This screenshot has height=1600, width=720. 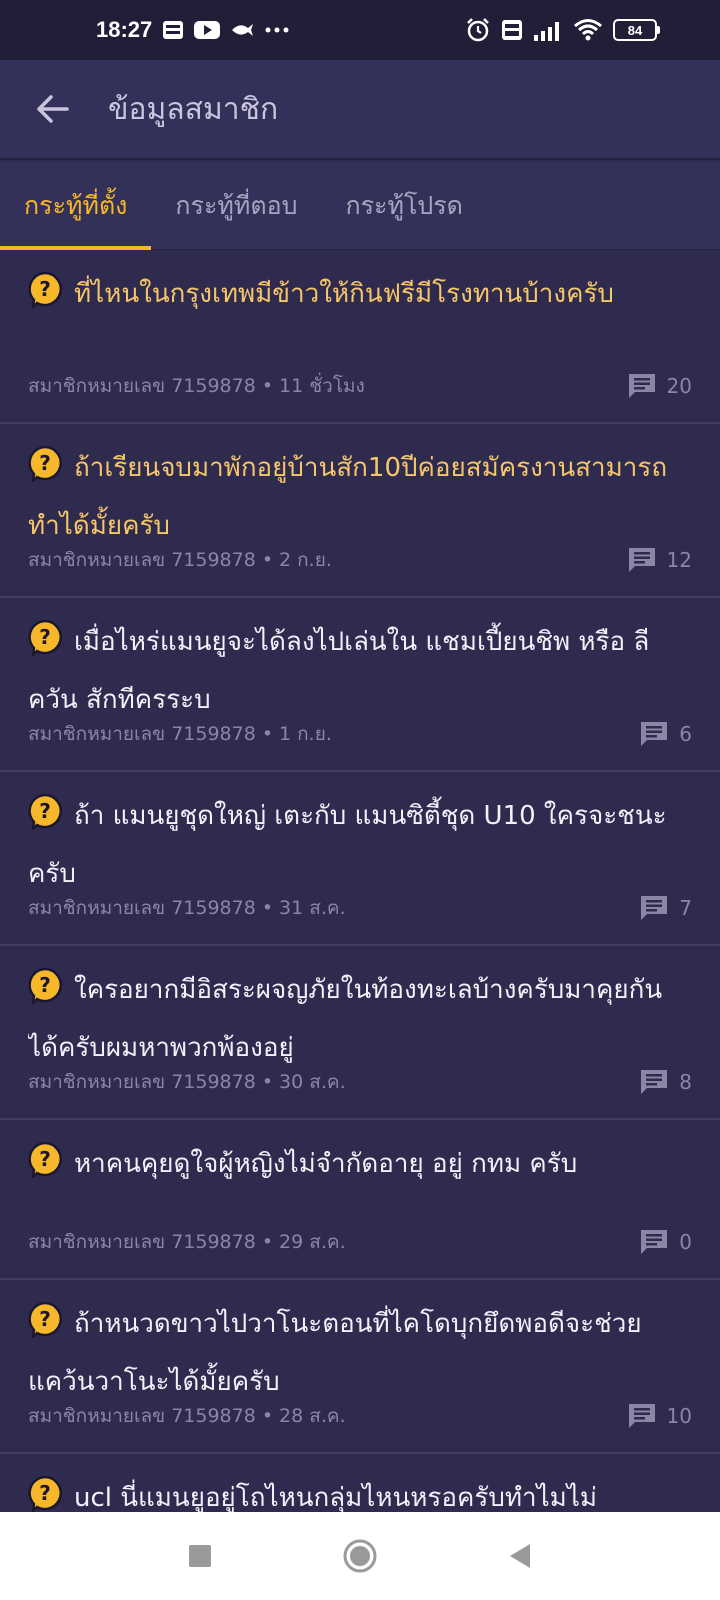 I want to click on back-button, so click(x=52, y=109).